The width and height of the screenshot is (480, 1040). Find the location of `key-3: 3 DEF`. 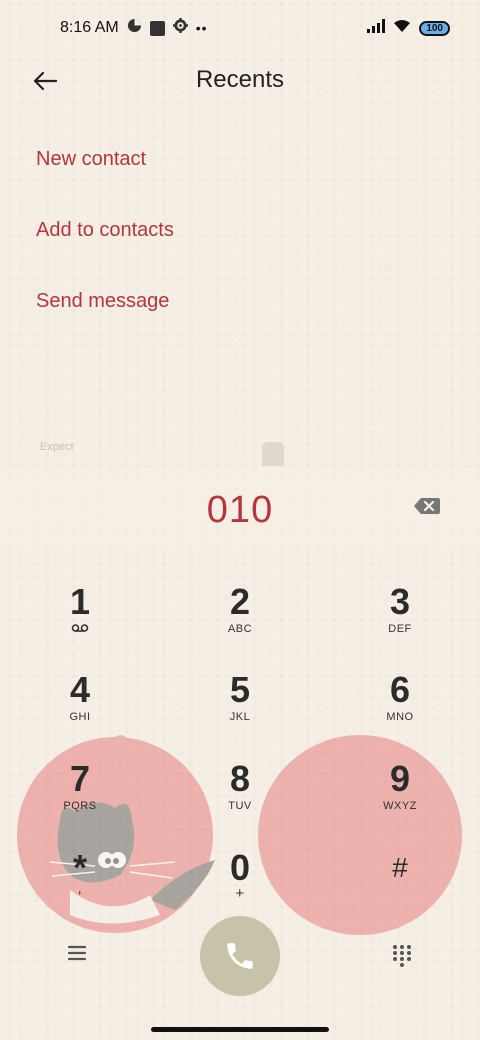

key-3: 3 DEF is located at coordinates (400, 622).